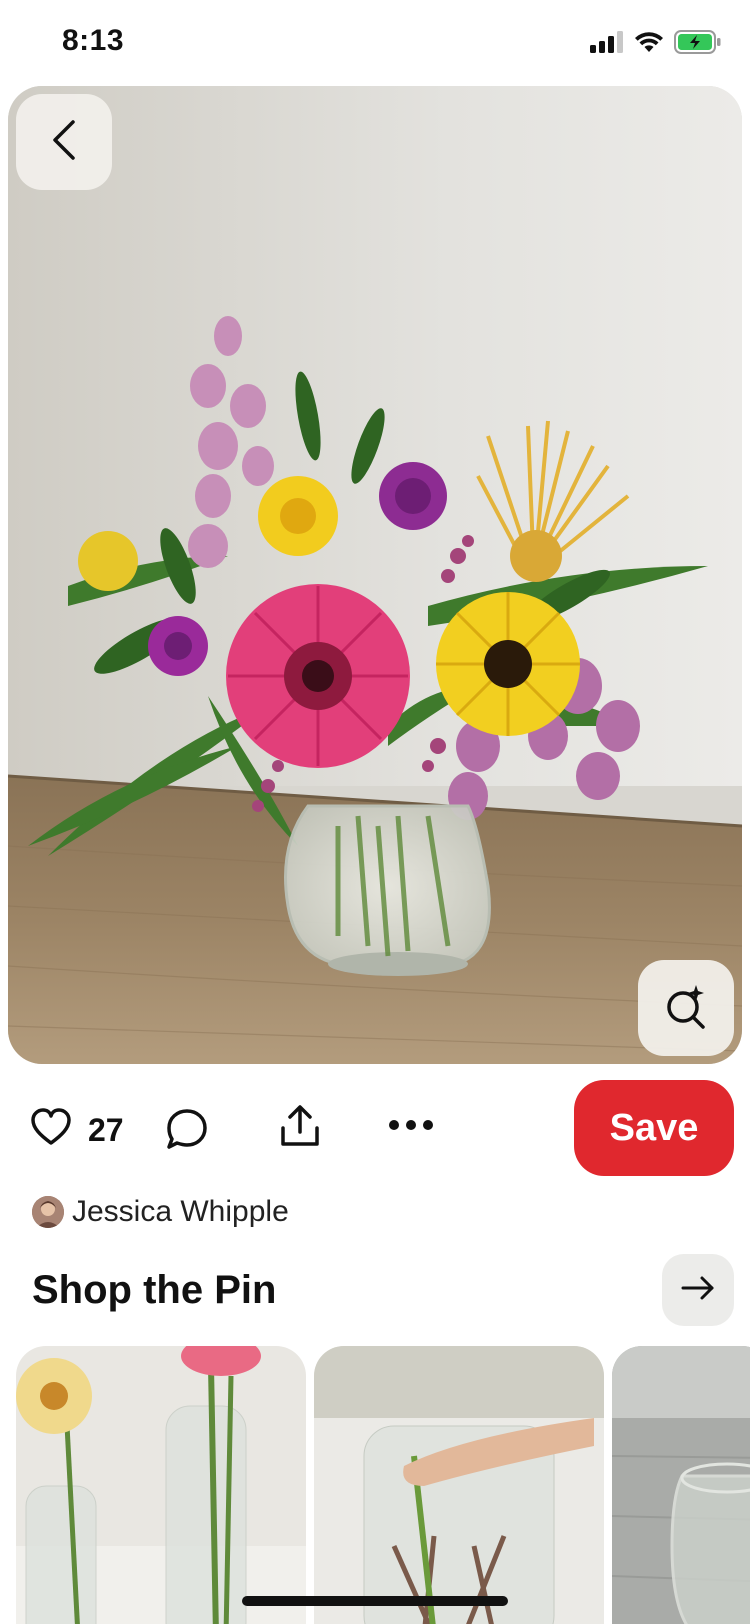 This screenshot has height=1624, width=750. Describe the element at coordinates (649, 42) in the screenshot. I see `wifi-icon` at that location.